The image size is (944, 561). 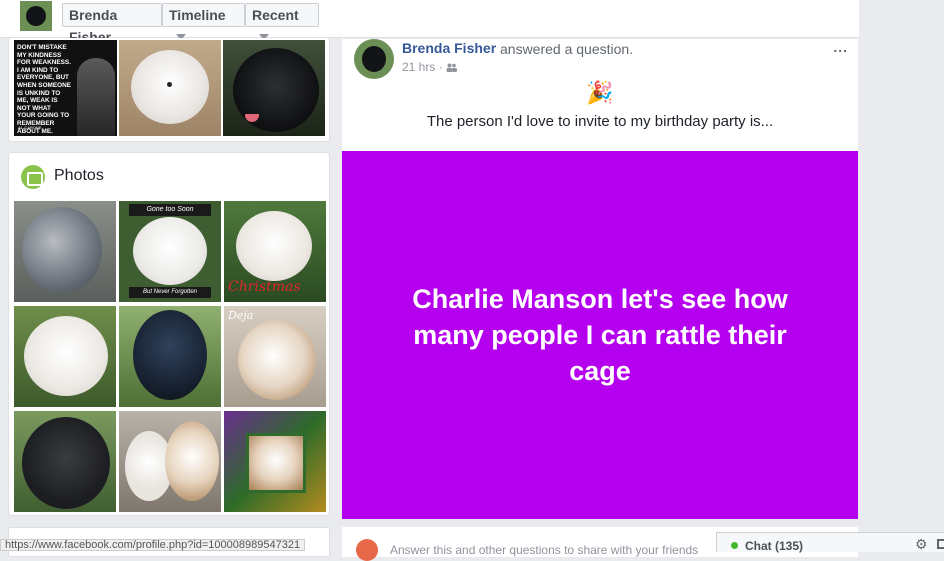 I want to click on photos-title: Photos, so click(x=79, y=176).